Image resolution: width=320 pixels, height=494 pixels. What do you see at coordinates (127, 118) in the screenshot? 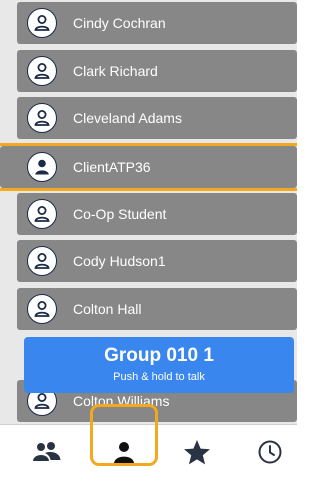
I see `contact-name: Cleveland Adams` at bounding box center [127, 118].